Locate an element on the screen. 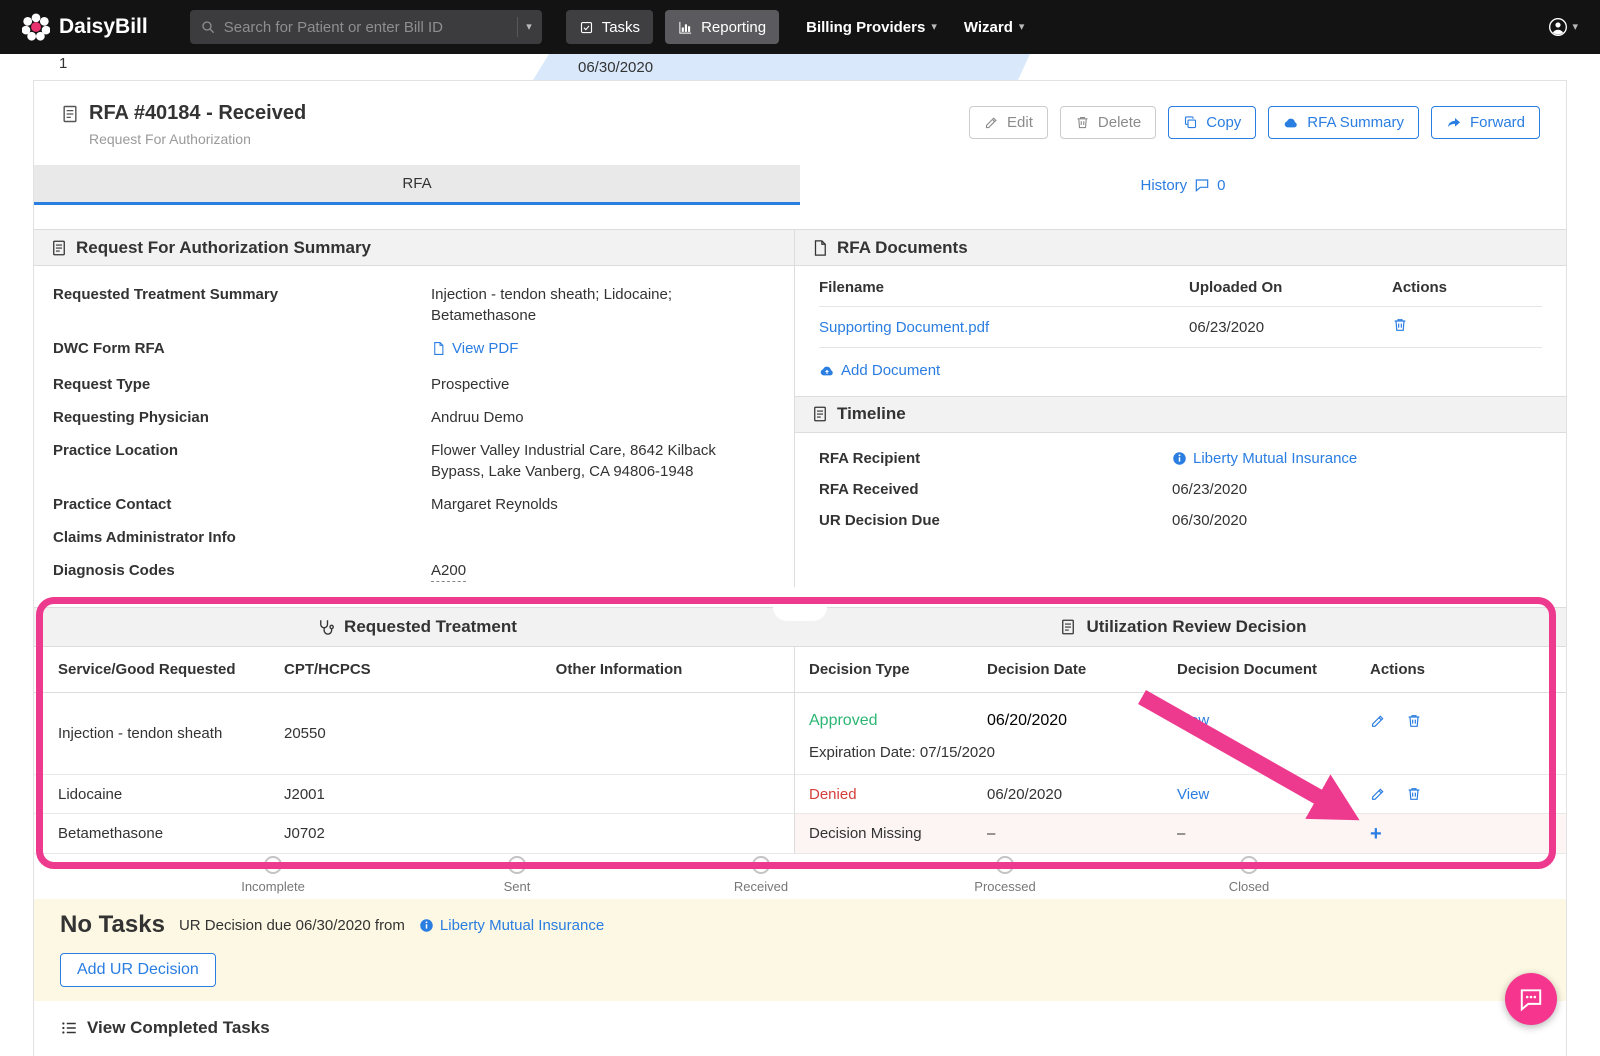  timeline-row-recipient: RFA Recipient Liberty Mutual Insurance is located at coordinates (1180, 458).